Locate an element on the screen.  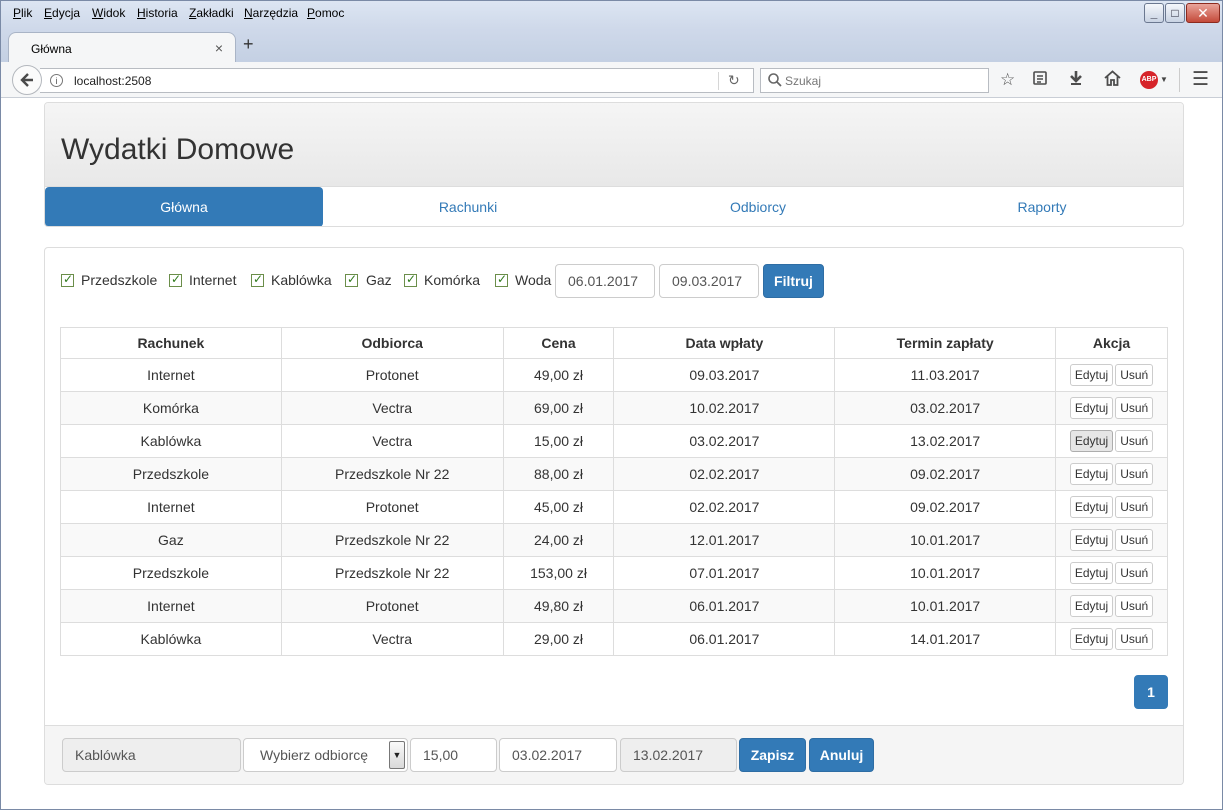
column-header-akcja: Akcja is located at coordinates (1111, 343).